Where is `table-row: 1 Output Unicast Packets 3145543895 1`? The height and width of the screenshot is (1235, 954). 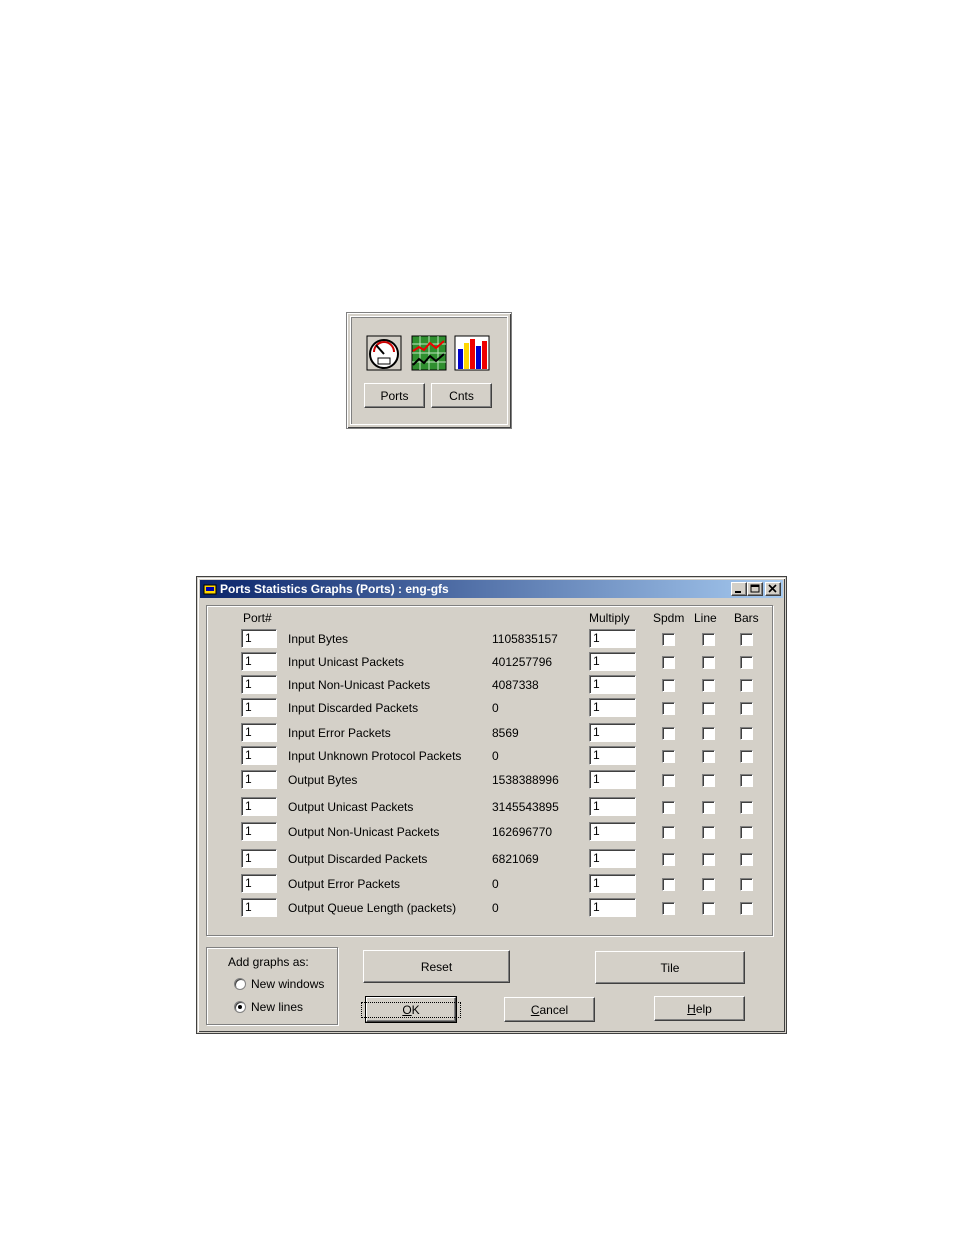 table-row: 1 Output Unicast Packets 3145543895 1 is located at coordinates (489, 808).